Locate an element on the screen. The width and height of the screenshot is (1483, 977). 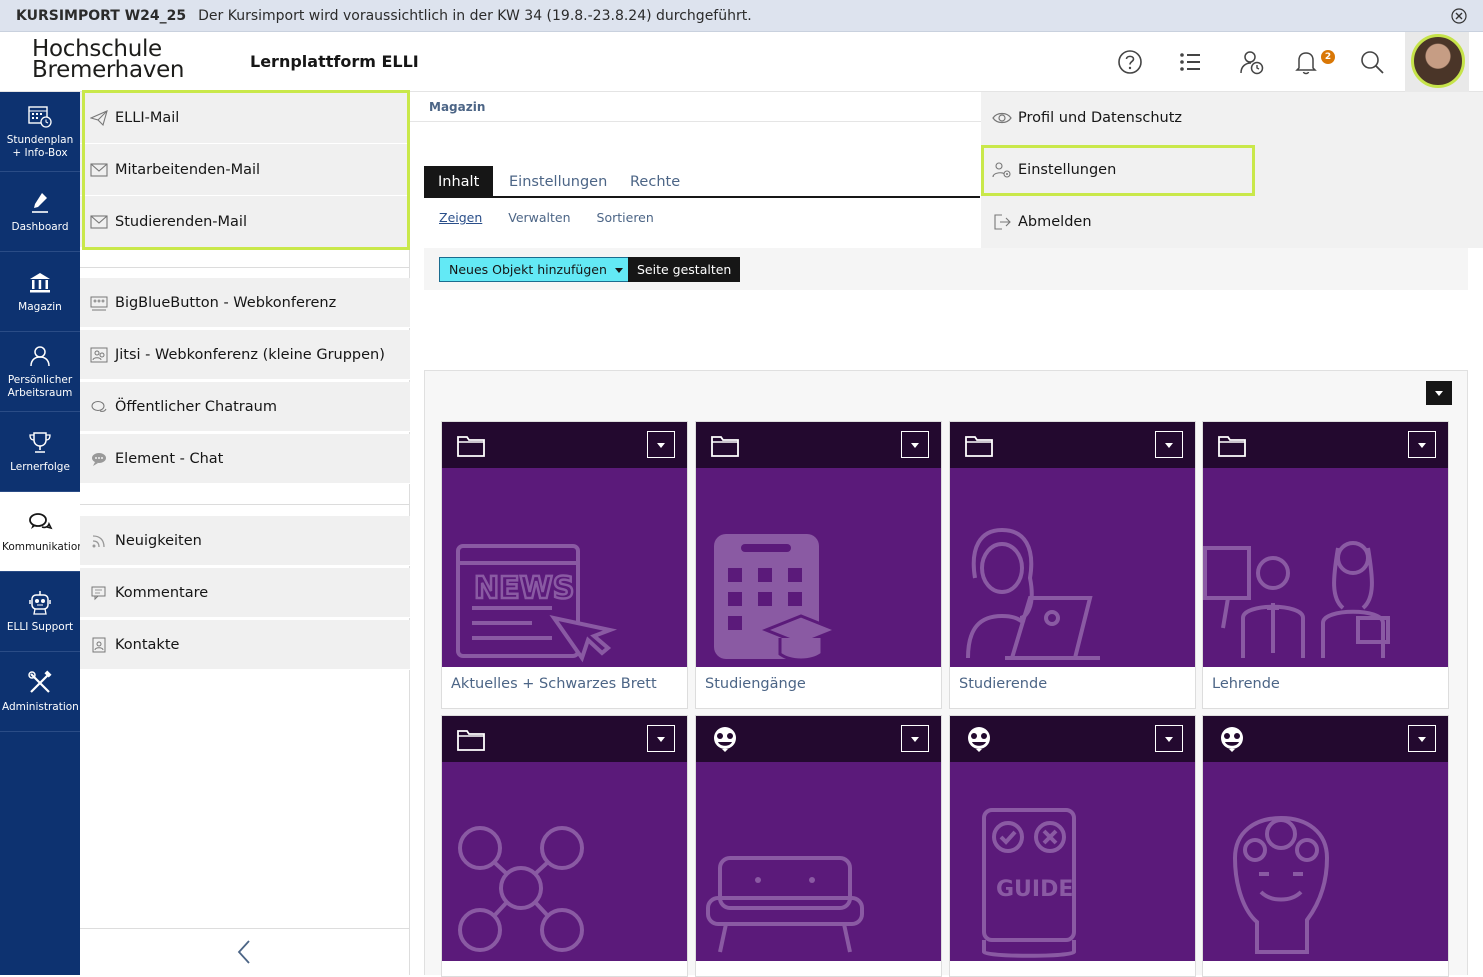
tile-sofa is located at coordinates (818, 846).